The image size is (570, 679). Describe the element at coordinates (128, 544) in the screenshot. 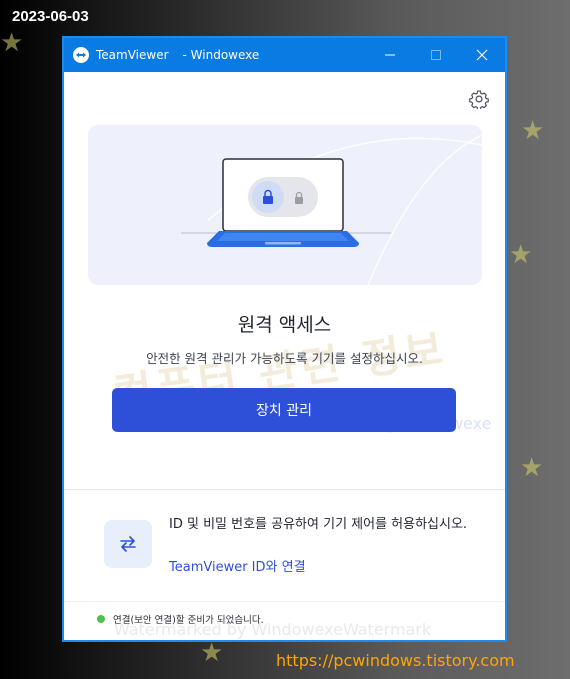

I see `swap-arrows-icon` at that location.